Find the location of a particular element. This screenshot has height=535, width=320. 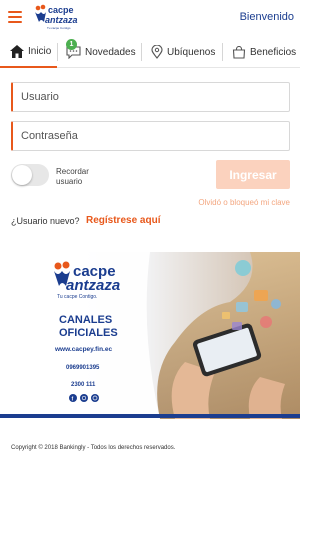

menu-icon is located at coordinates (15, 17).